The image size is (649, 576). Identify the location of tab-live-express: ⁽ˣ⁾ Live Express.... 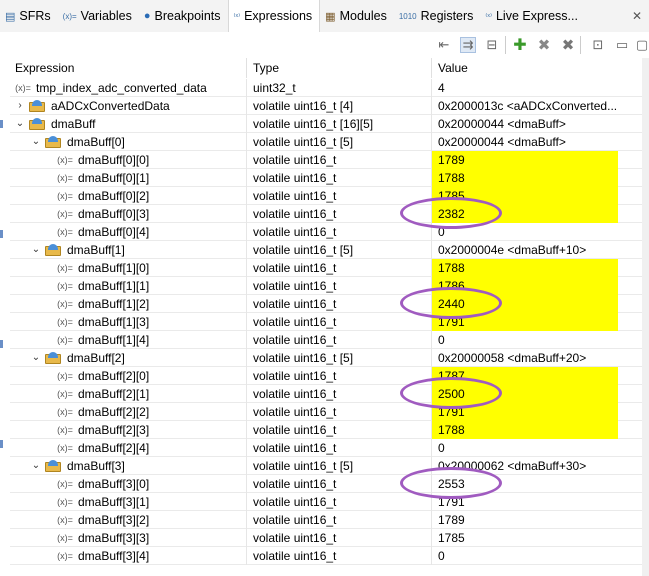
(532, 16).